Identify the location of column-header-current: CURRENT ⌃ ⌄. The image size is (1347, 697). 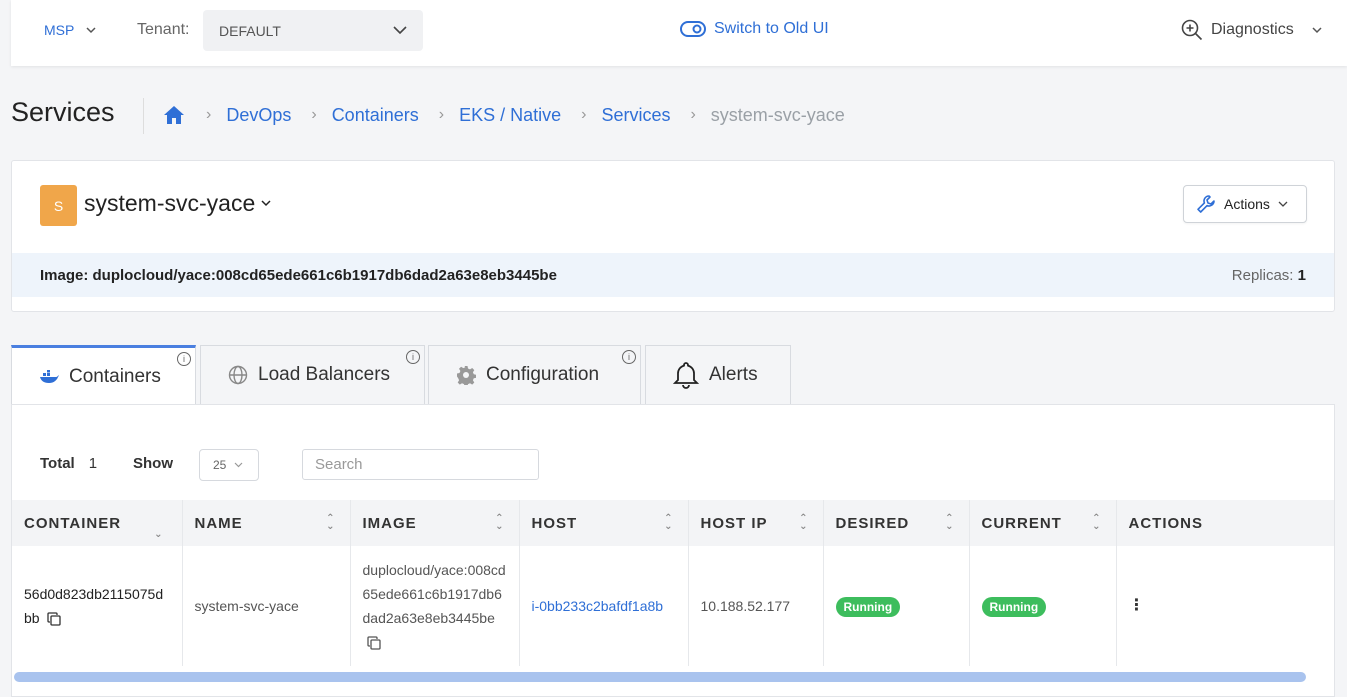
(1043, 523).